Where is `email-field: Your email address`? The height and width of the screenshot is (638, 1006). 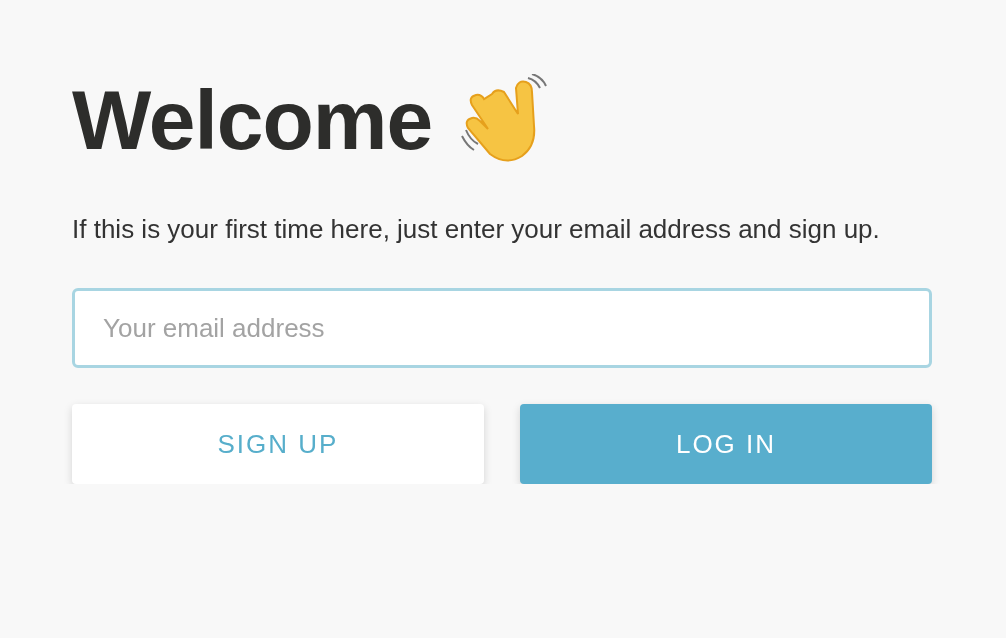
email-field: Your email address is located at coordinates (502, 328).